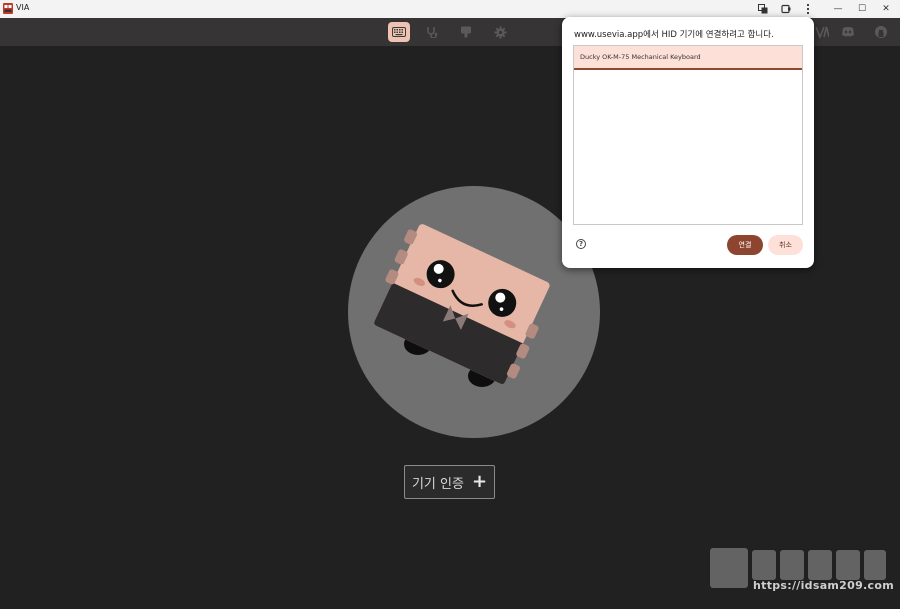 The height and width of the screenshot is (609, 900). I want to click on extensions-icon, so click(786, 9).